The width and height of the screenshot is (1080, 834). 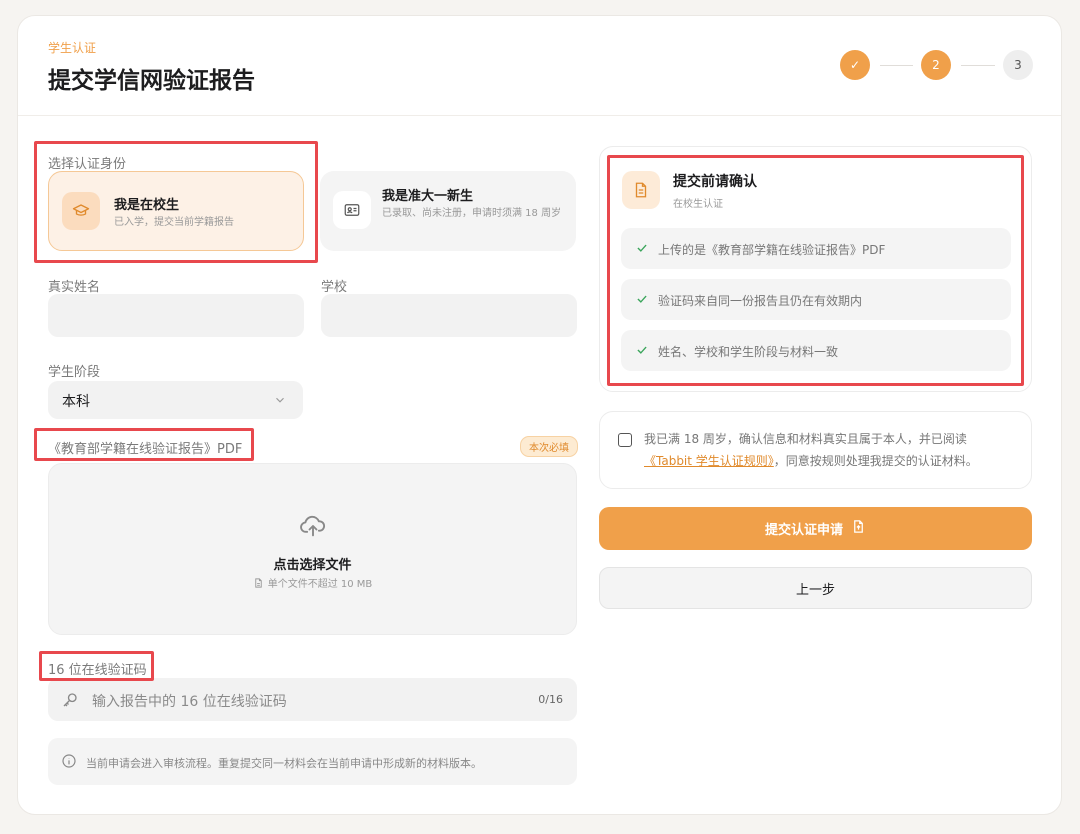 What do you see at coordinates (625, 440) in the screenshot?
I see `agreement-checkbox` at bounding box center [625, 440].